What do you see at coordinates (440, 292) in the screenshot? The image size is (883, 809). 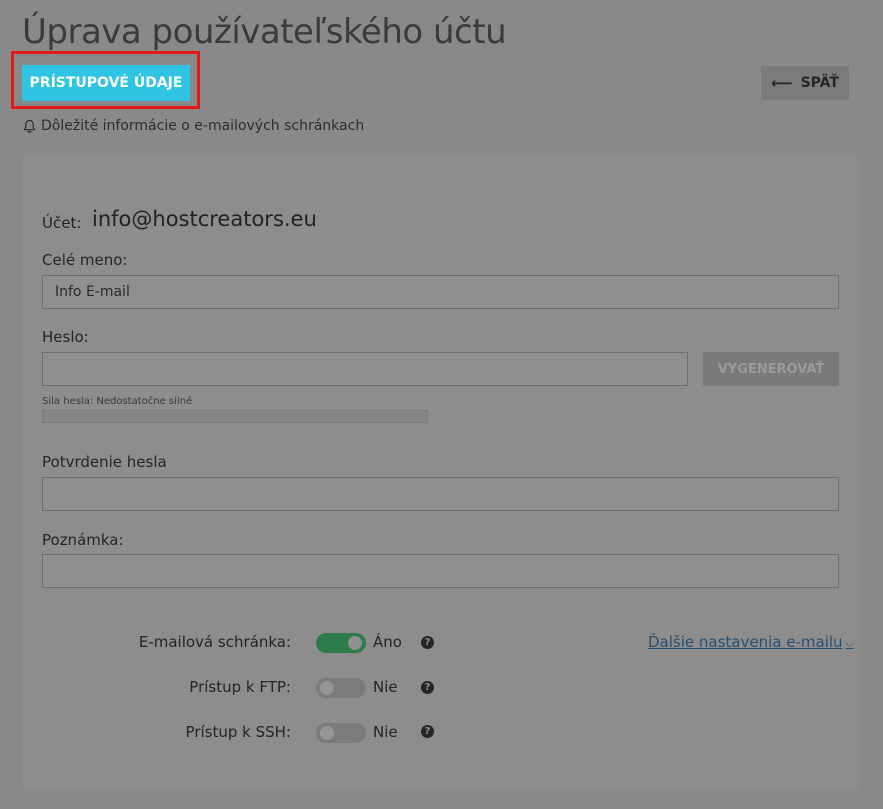 I see `full-name-field` at bounding box center [440, 292].